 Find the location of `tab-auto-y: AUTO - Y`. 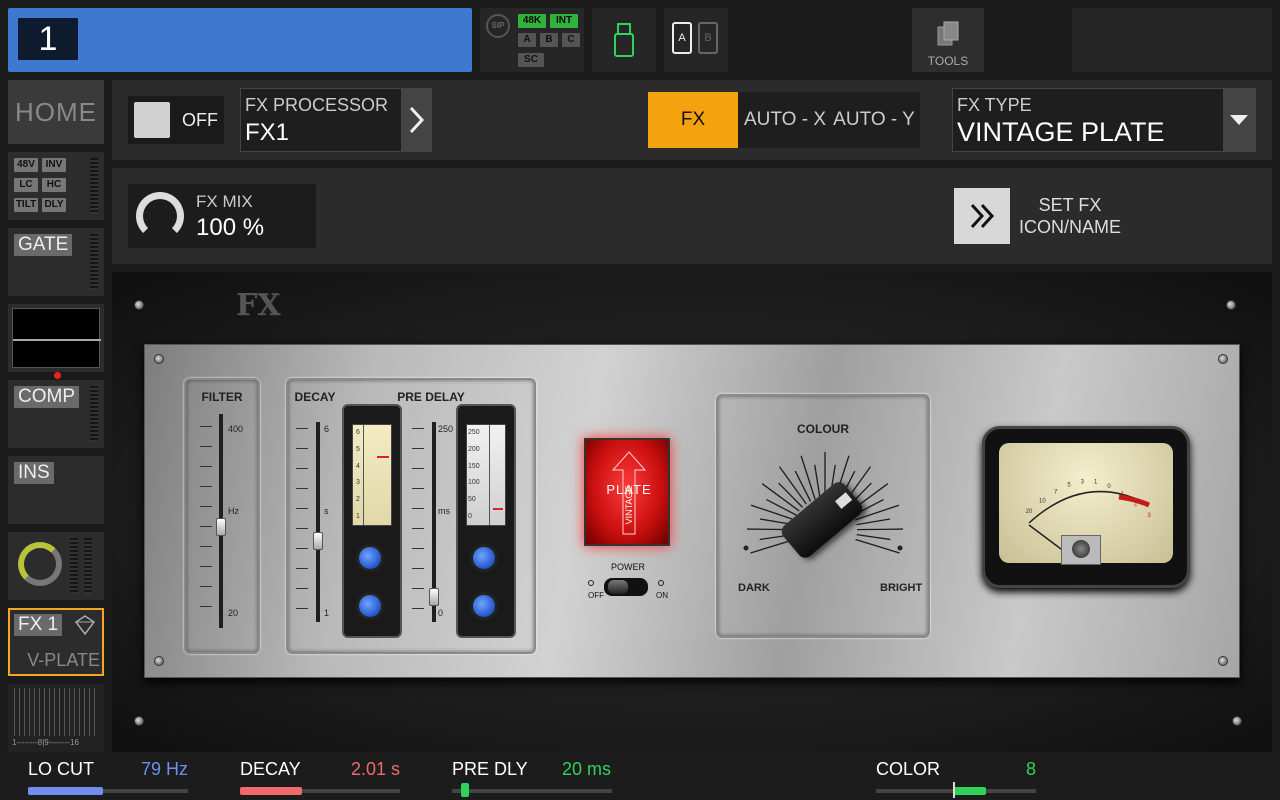

tab-auto-y: AUTO - Y is located at coordinates (874, 120).